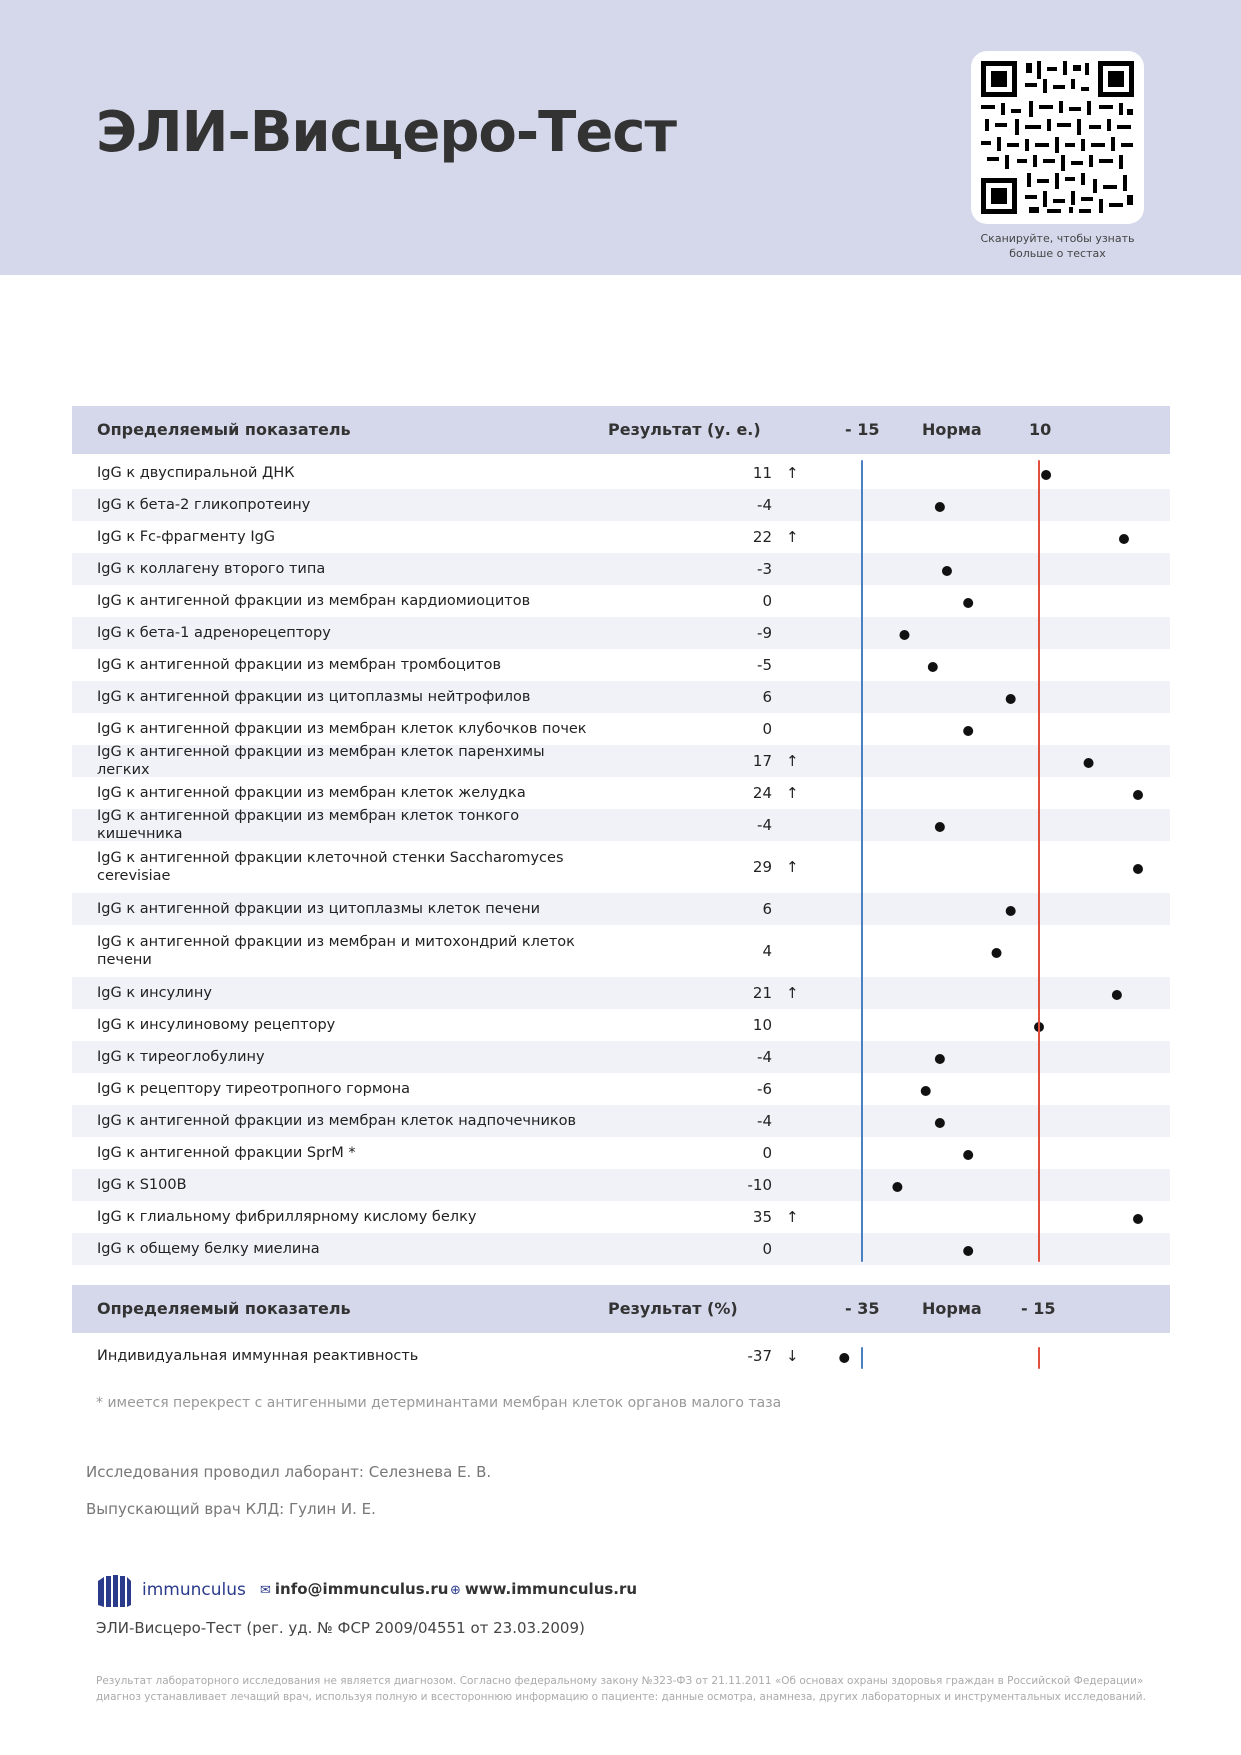 This screenshot has height=1755, width=1241. Describe the element at coordinates (684, 429) in the screenshot. I see `table1-col-result: Результат (у. е.)` at that location.